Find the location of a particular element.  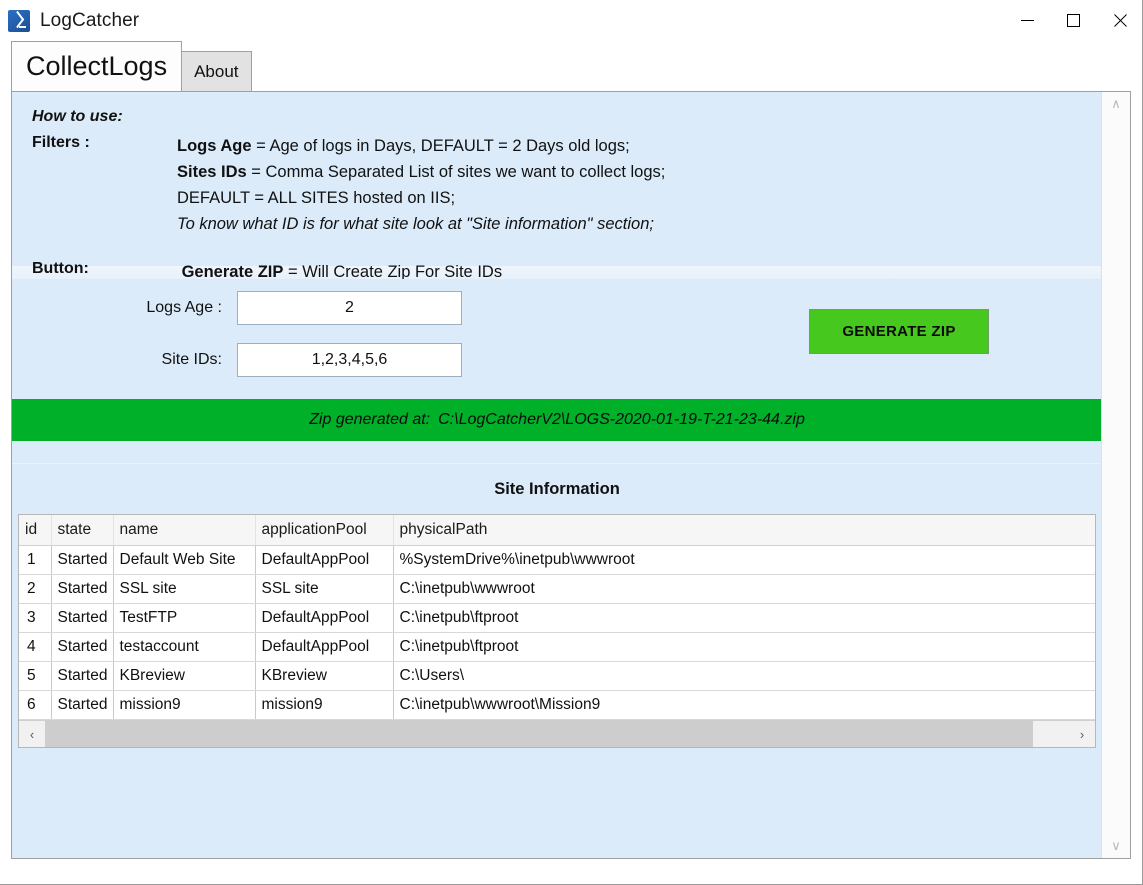

vertical-scroll-track is located at coordinates (1116, 475).